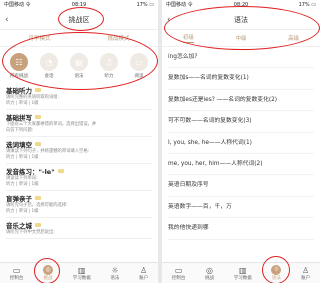 This screenshot has height=283, width=320. I want to click on category-all: ☷ 所有挑战, so click(19, 66).